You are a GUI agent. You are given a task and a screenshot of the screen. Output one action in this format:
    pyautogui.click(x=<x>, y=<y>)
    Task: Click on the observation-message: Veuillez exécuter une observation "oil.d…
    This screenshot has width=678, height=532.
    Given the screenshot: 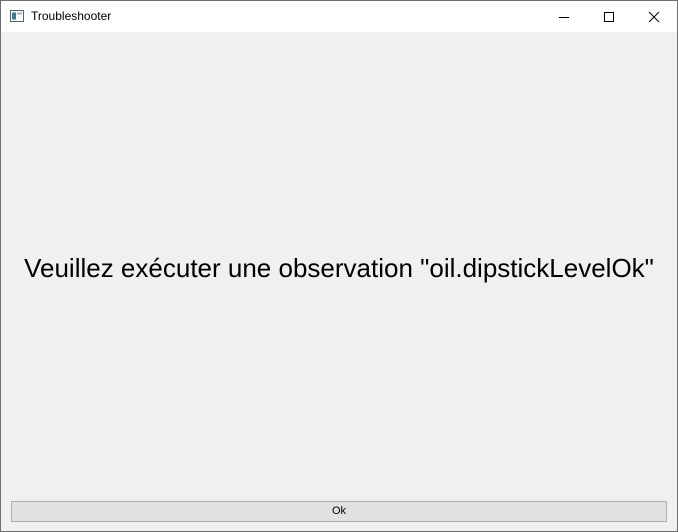 What is the action you would take?
    pyautogui.click(x=339, y=268)
    